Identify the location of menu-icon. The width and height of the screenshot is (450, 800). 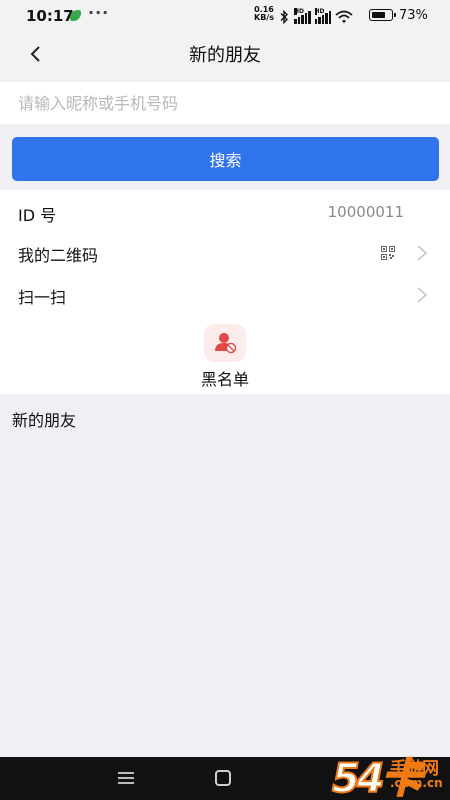
(126, 778).